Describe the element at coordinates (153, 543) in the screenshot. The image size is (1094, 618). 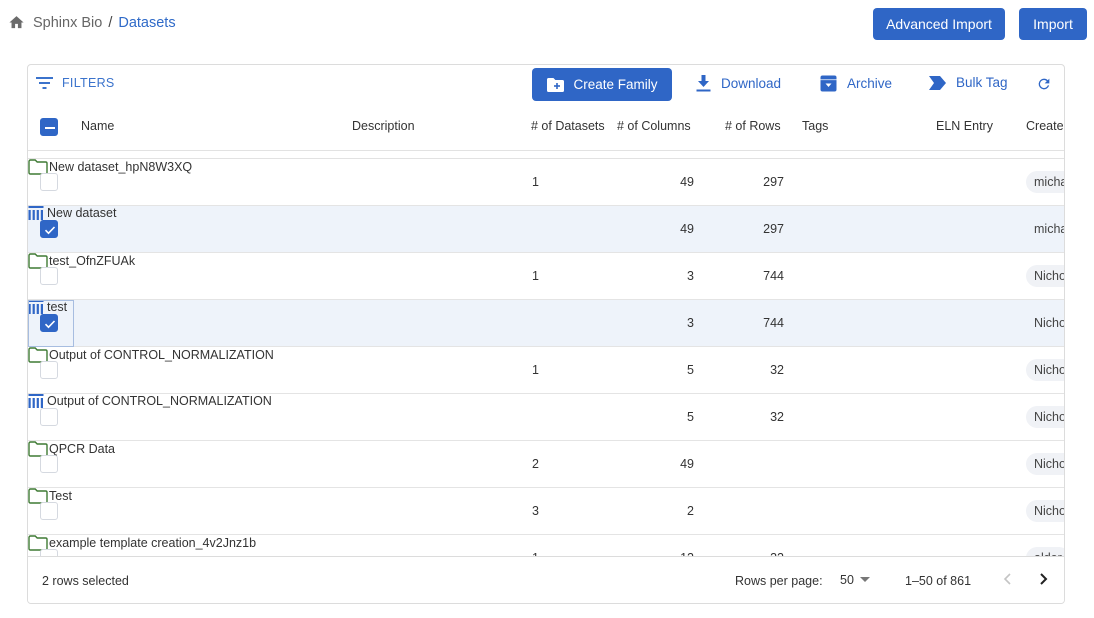
I see `row-name-text: example template creation_4v2Jnz1b` at that location.